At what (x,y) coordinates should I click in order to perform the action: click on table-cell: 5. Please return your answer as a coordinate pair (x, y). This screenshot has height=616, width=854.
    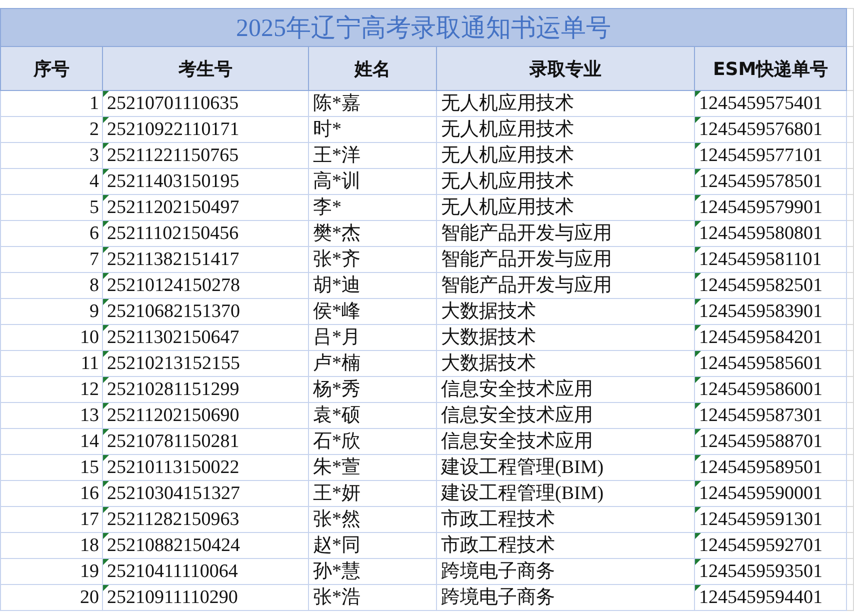
    Looking at the image, I should click on (94, 207).